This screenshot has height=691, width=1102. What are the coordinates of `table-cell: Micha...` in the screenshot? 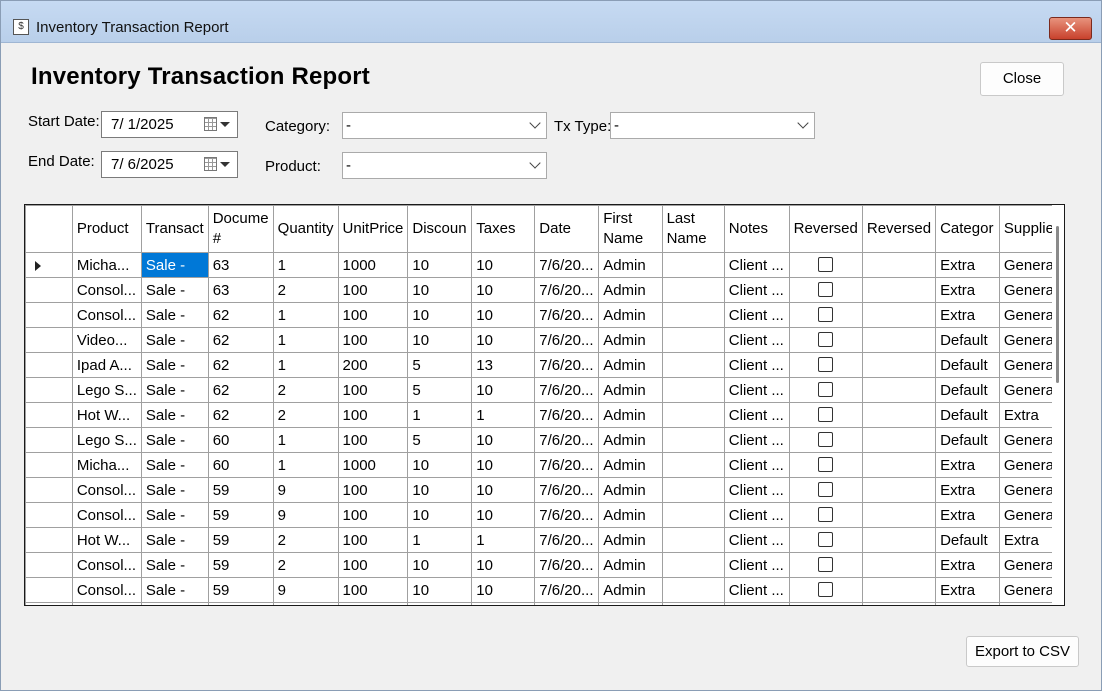 It's located at (106, 265).